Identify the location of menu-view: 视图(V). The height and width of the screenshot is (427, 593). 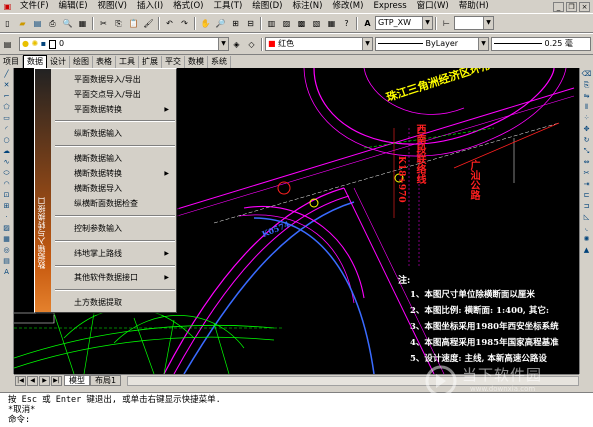
(112, 6).